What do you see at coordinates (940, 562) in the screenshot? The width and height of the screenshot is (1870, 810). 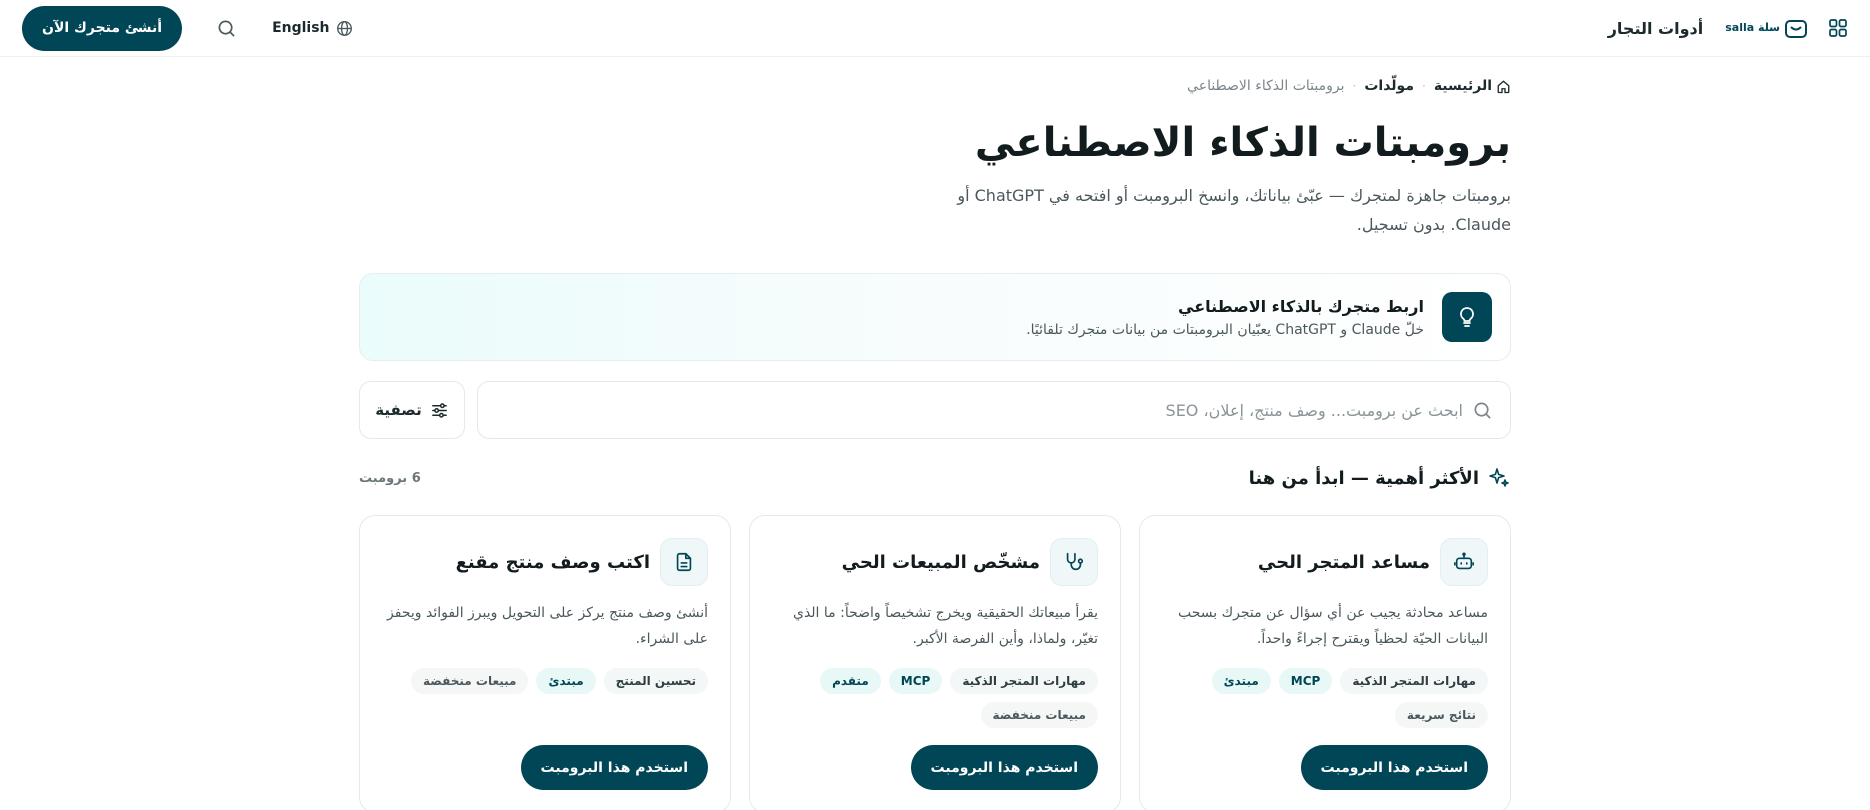 I see `card-title: مشخّص المبيعات الحي` at bounding box center [940, 562].